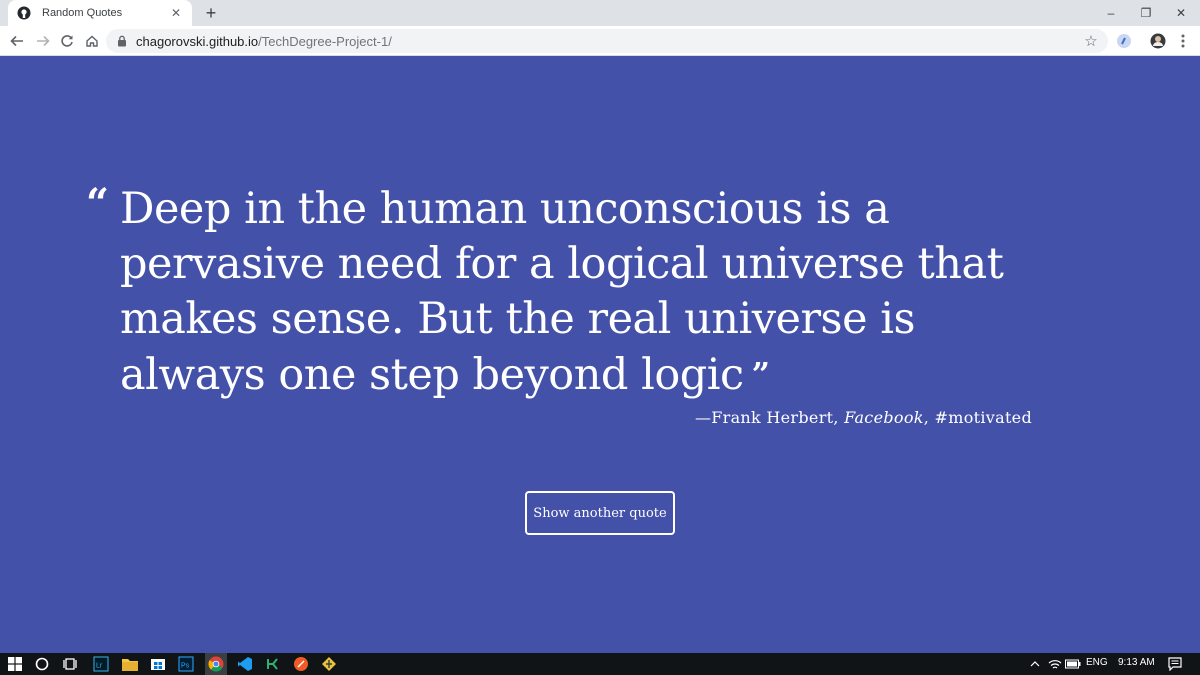 Image resolution: width=1200 pixels, height=675 pixels. Describe the element at coordinates (1183, 41) in the screenshot. I see `kebab-menu-icon` at that location.